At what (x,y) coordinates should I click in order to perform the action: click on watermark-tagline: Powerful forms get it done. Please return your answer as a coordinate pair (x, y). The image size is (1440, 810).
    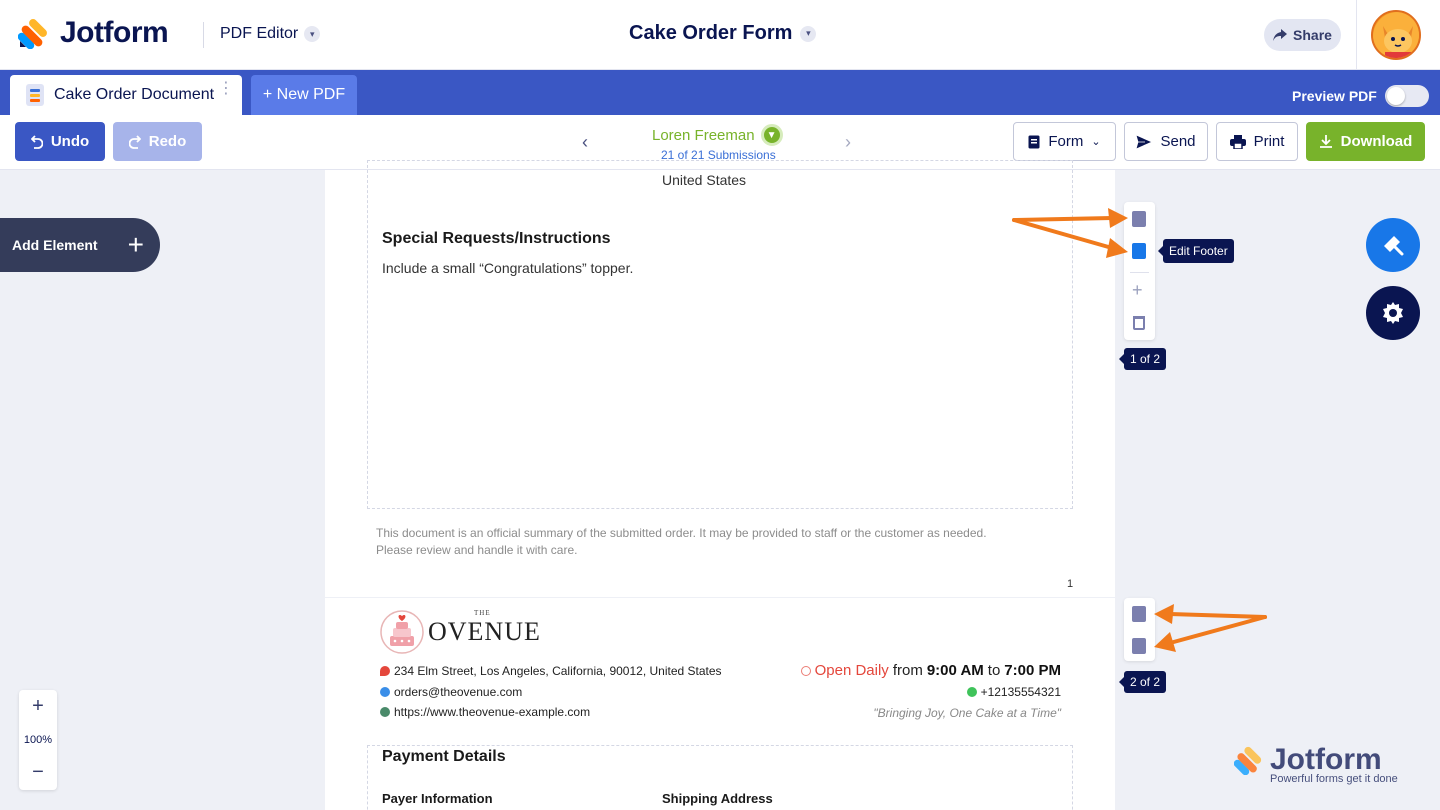
    Looking at the image, I should click on (1334, 779).